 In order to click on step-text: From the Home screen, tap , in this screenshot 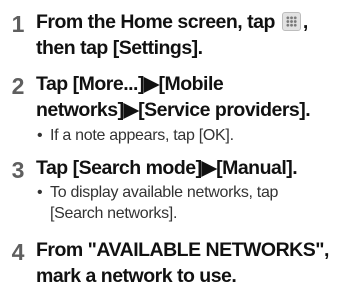, I will do `click(192, 22)`.